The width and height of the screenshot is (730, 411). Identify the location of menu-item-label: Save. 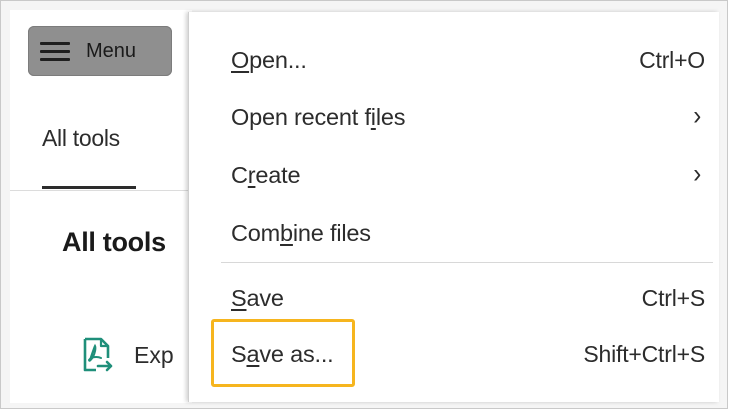
(257, 297).